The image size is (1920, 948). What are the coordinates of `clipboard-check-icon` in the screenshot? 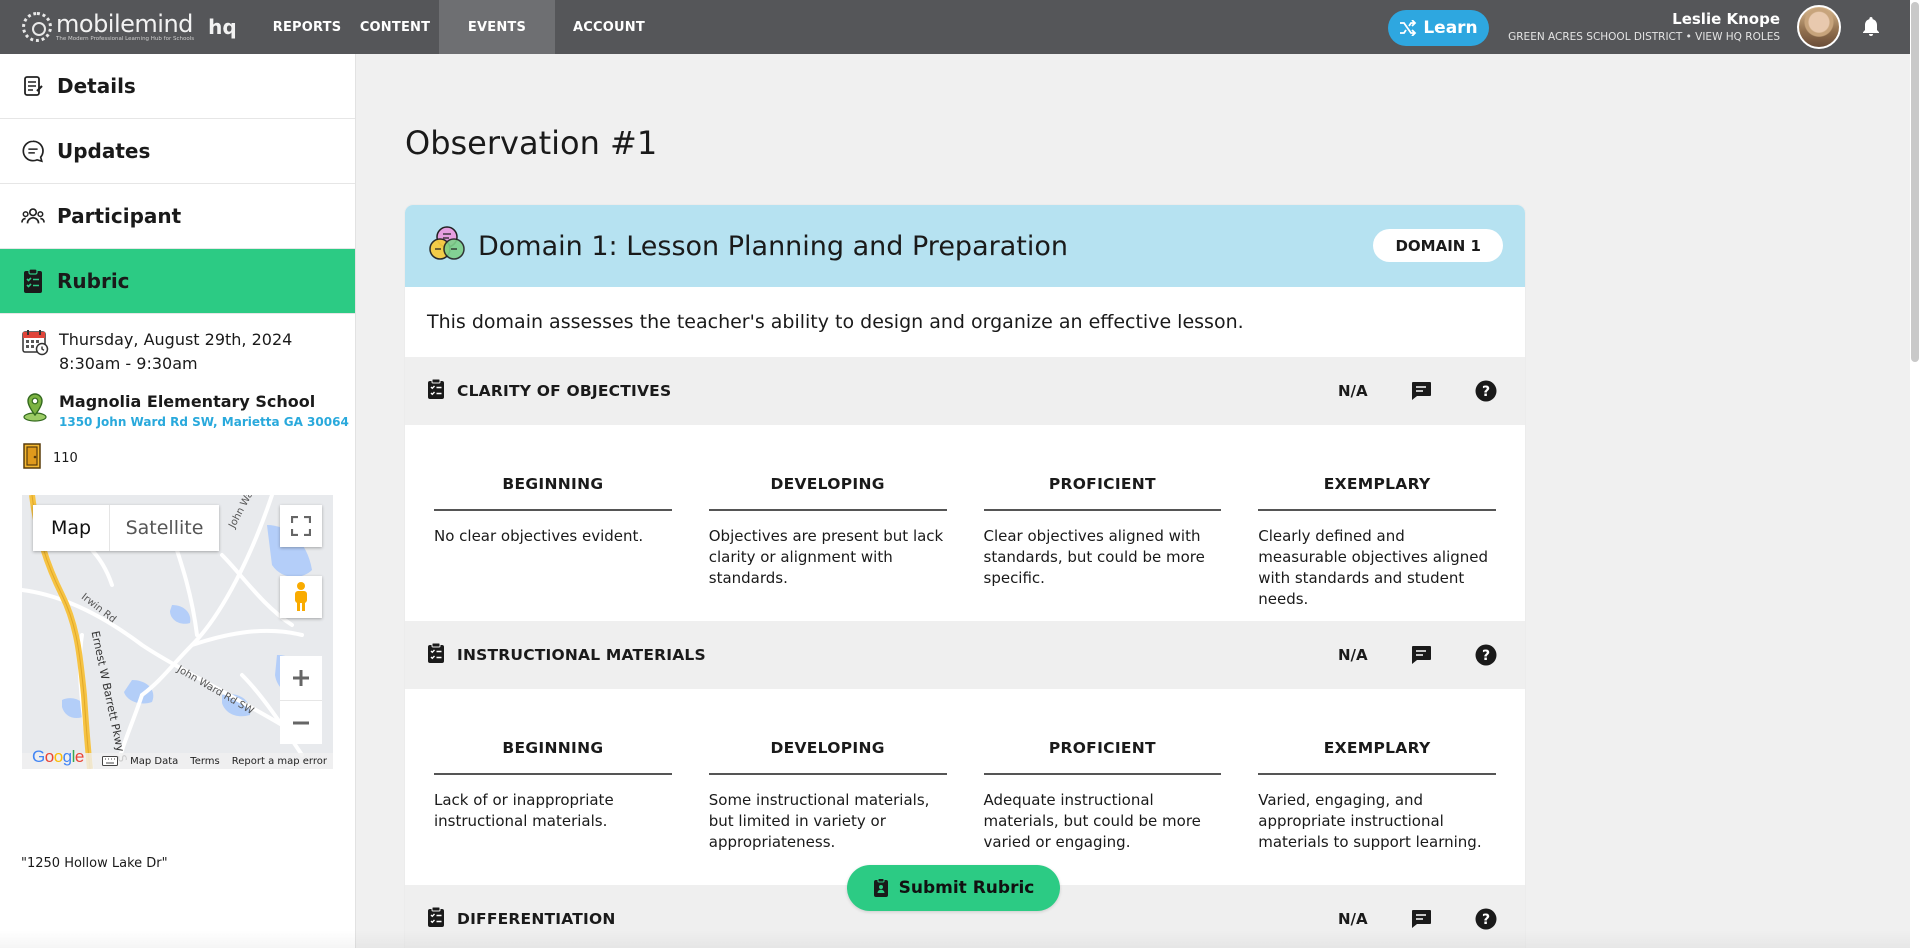 It's located at (436, 391).